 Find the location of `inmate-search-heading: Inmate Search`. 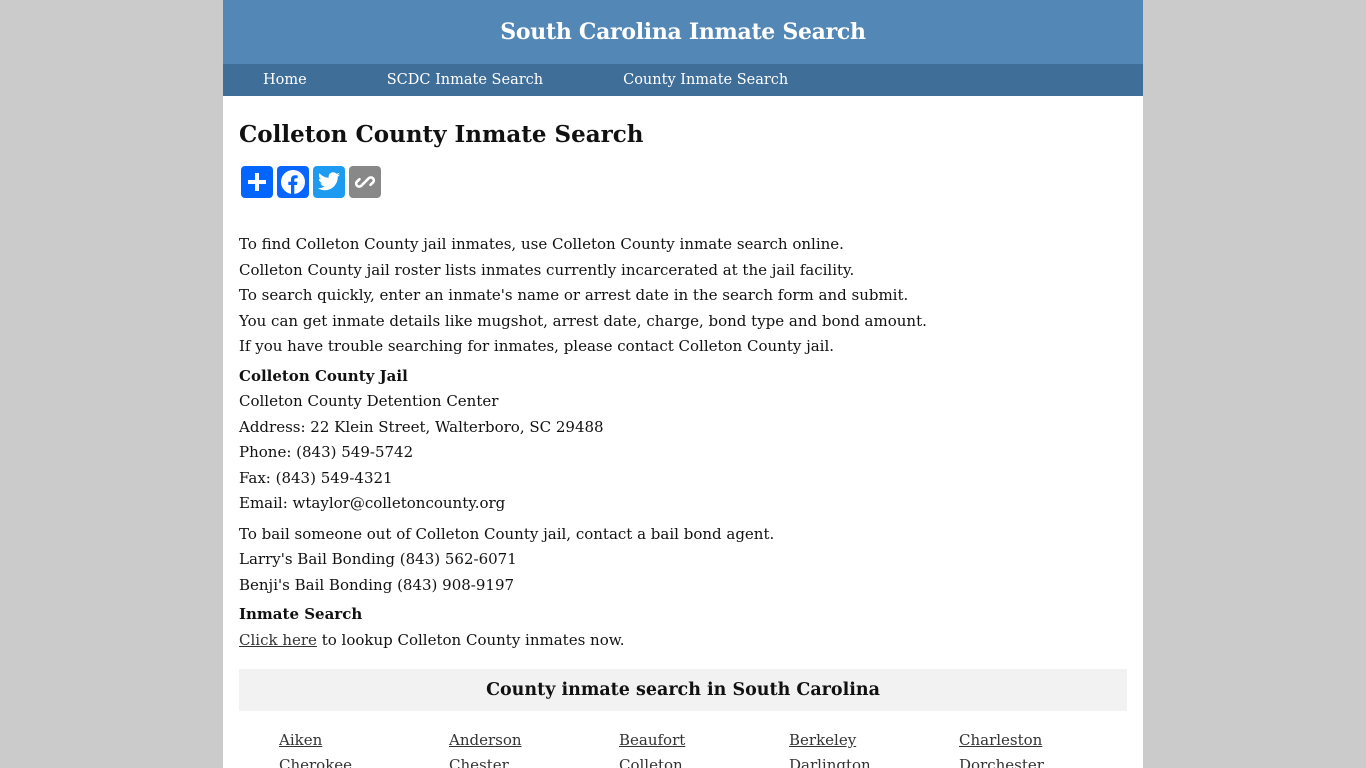

inmate-search-heading: Inmate Search is located at coordinates (301, 614).